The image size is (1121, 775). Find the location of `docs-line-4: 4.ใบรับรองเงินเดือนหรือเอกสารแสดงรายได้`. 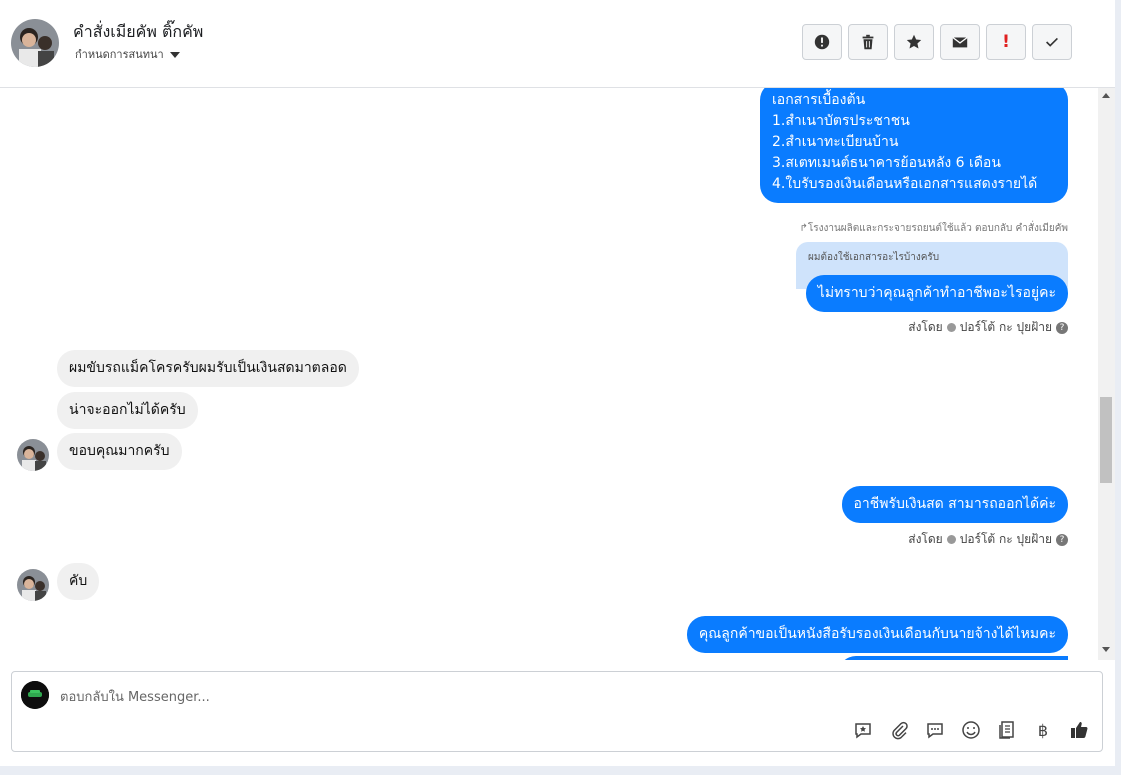

docs-line-4: 4.ใบรับรองเงินเดือนหรือเอกสารแสดงรายได้ is located at coordinates (905, 184).